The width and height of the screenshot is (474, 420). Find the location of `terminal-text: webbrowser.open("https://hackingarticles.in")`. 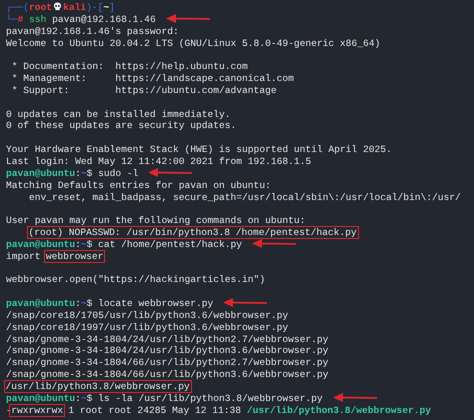

terminal-text: webbrowser.open("https://hackingarticles.in") is located at coordinates (136, 280).